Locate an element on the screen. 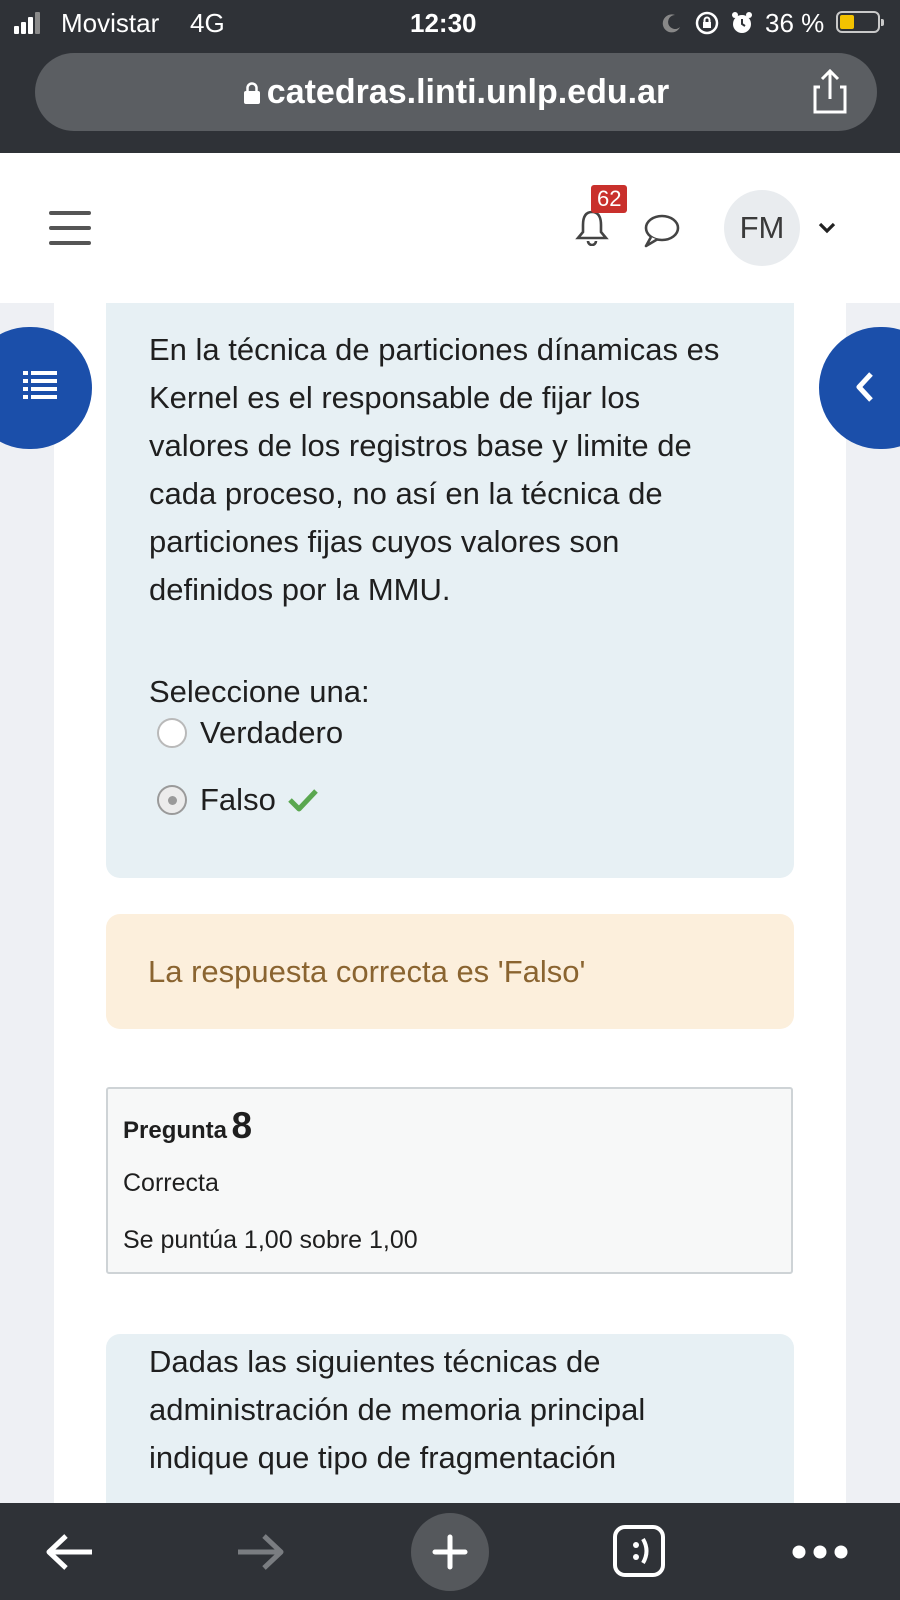 The height and width of the screenshot is (1600, 900). list-icon is located at coordinates (40, 385).